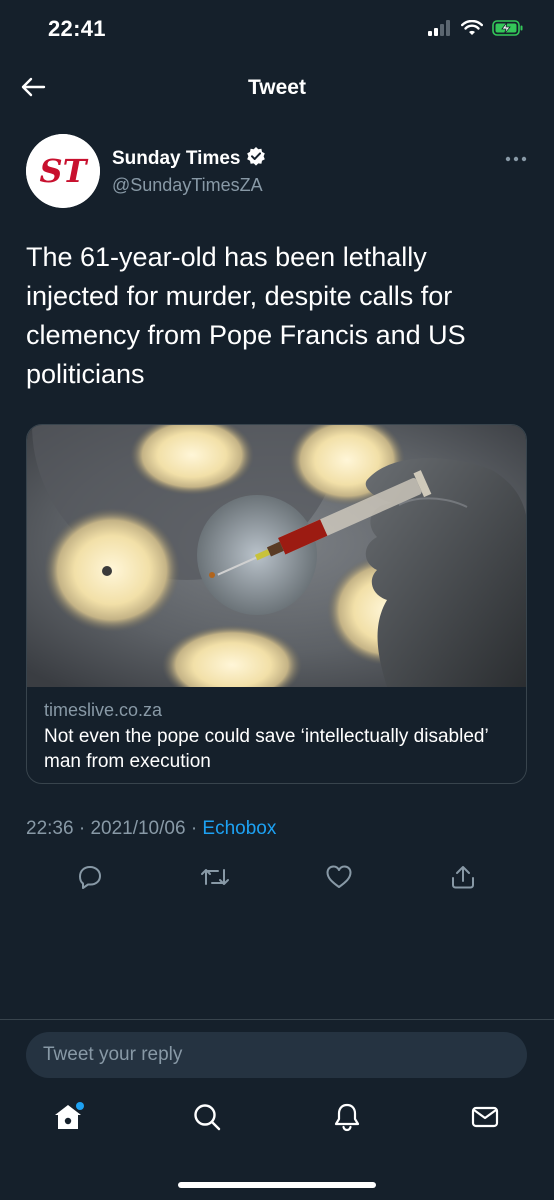 Image resolution: width=554 pixels, height=1200 pixels. I want to click on share-icon, so click(463, 879).